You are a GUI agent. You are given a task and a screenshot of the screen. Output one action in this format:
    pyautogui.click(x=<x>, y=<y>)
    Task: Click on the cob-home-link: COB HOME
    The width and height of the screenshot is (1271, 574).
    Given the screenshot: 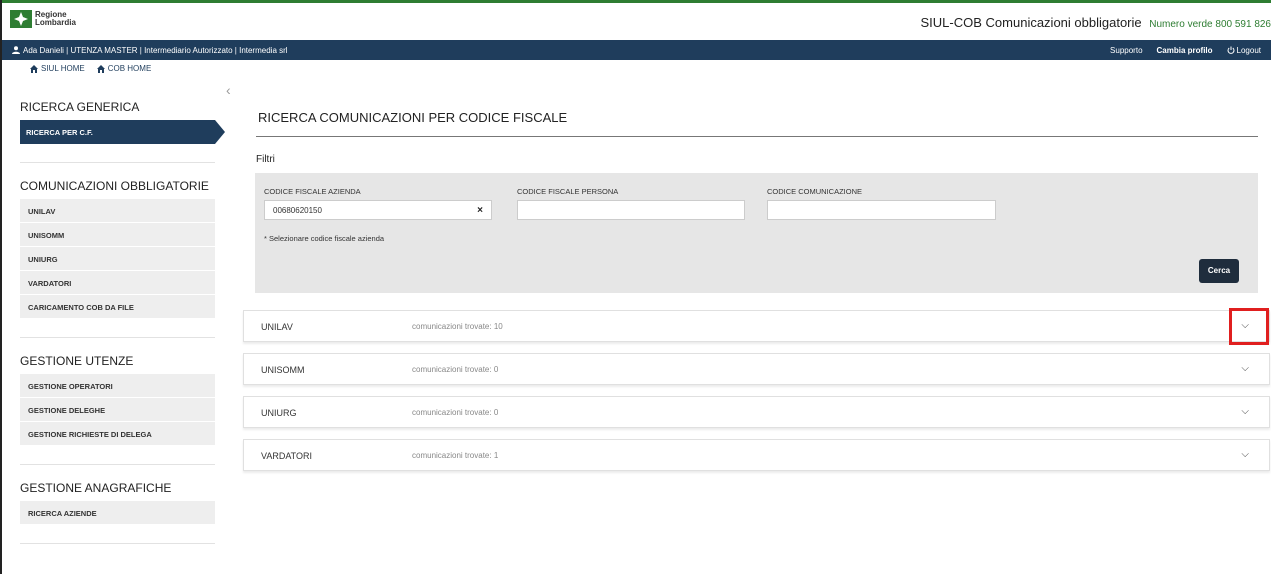 What is the action you would take?
    pyautogui.click(x=124, y=68)
    